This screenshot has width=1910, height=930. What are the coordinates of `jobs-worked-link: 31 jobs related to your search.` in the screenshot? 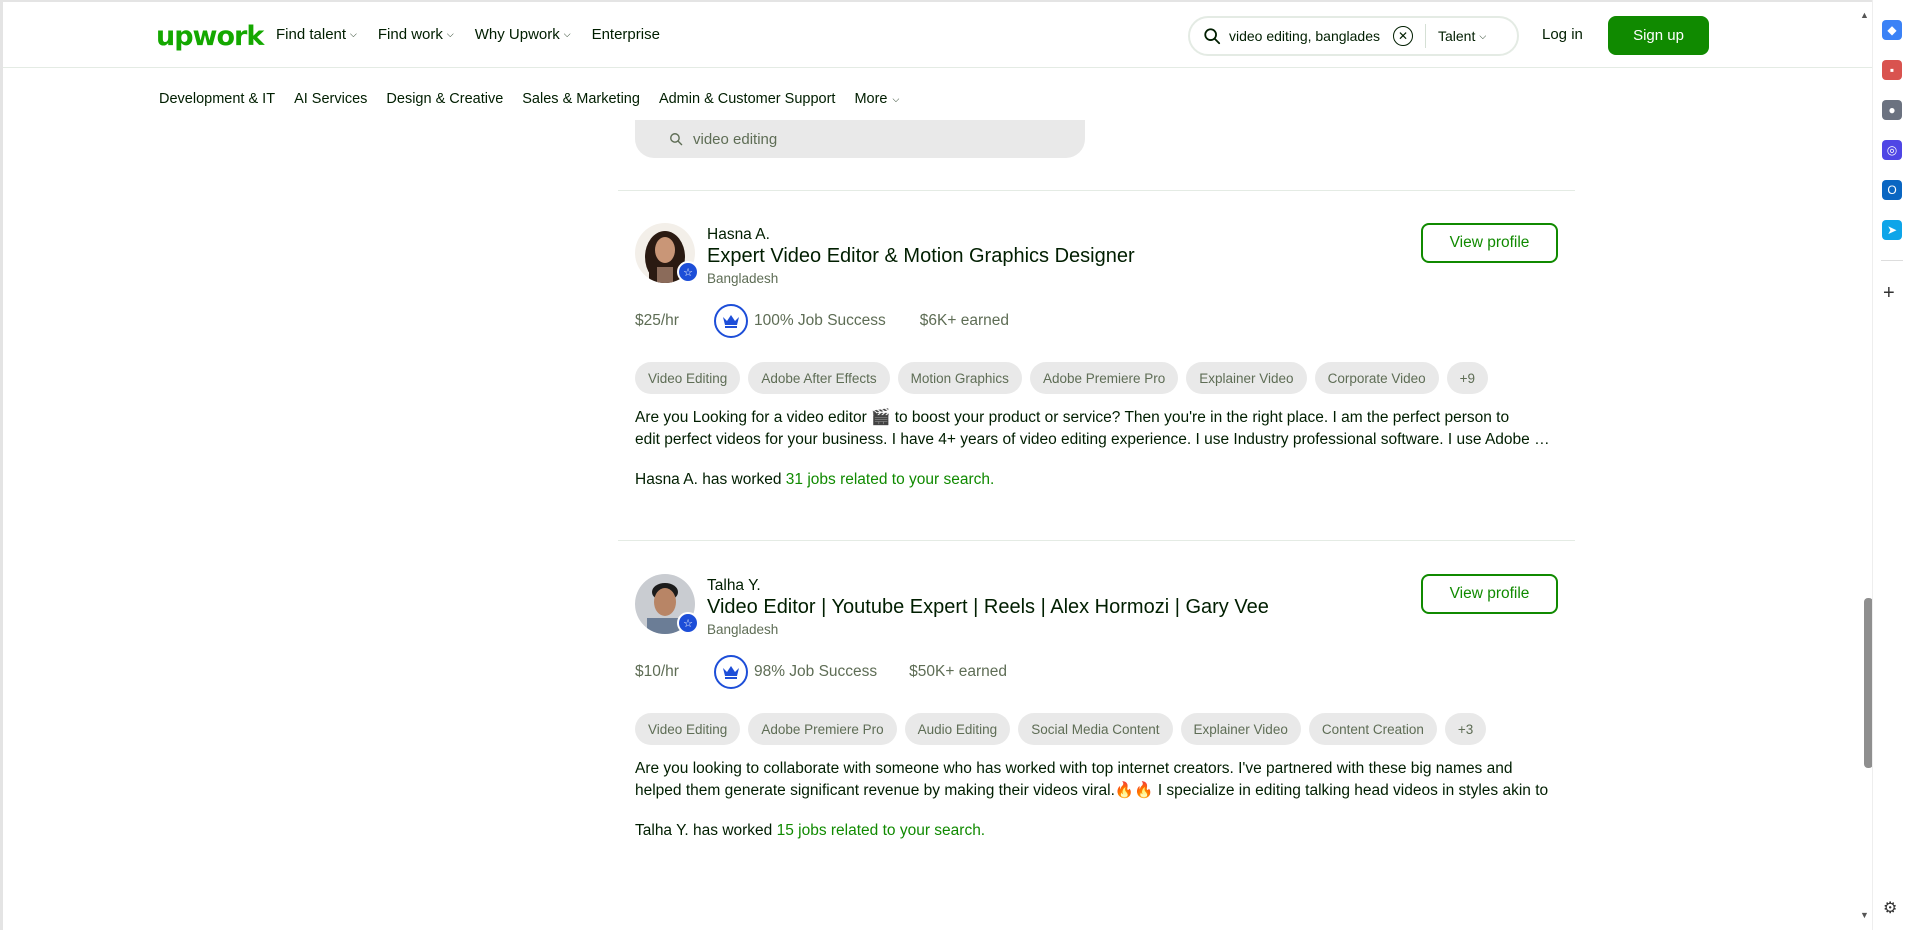 It's located at (890, 479).